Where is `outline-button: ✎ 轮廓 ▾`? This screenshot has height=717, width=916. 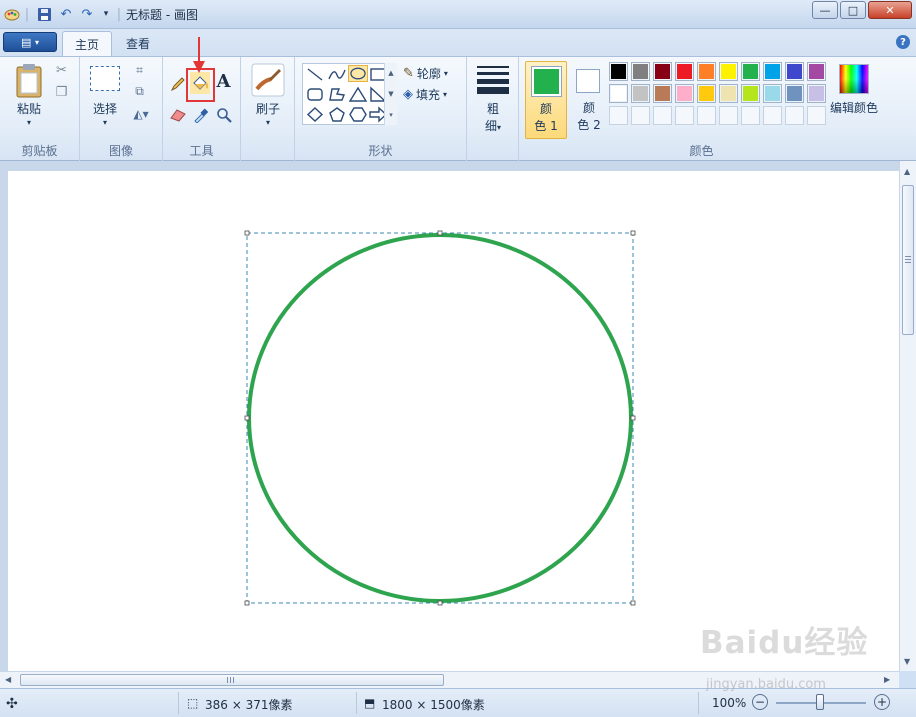 outline-button: ✎ 轮廓 ▾ is located at coordinates (434, 73).